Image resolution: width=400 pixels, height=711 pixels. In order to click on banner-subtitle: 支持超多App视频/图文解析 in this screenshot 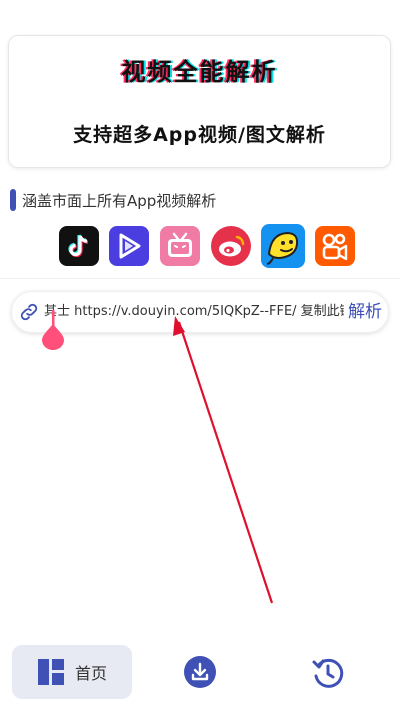, I will do `click(199, 135)`.